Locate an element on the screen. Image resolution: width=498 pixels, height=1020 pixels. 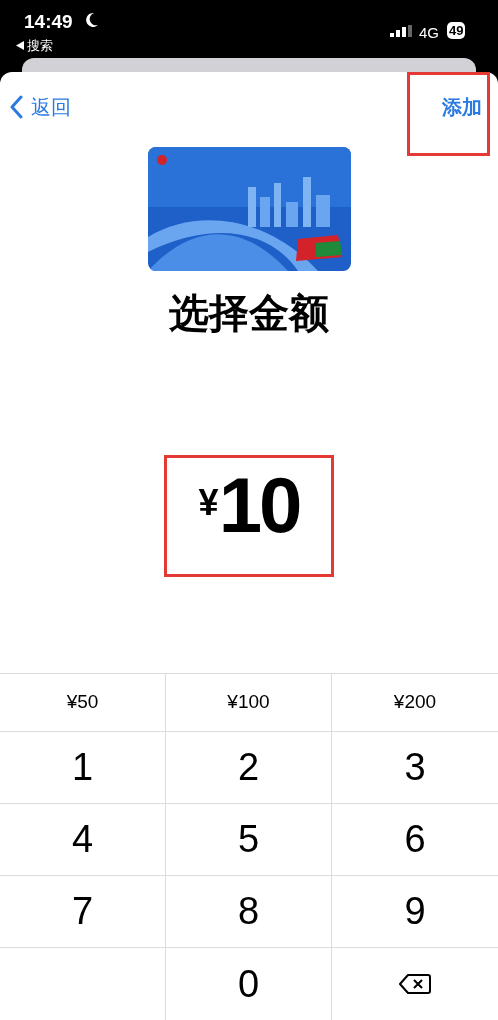
preset-amount-key: ¥100 is located at coordinates (249, 702).